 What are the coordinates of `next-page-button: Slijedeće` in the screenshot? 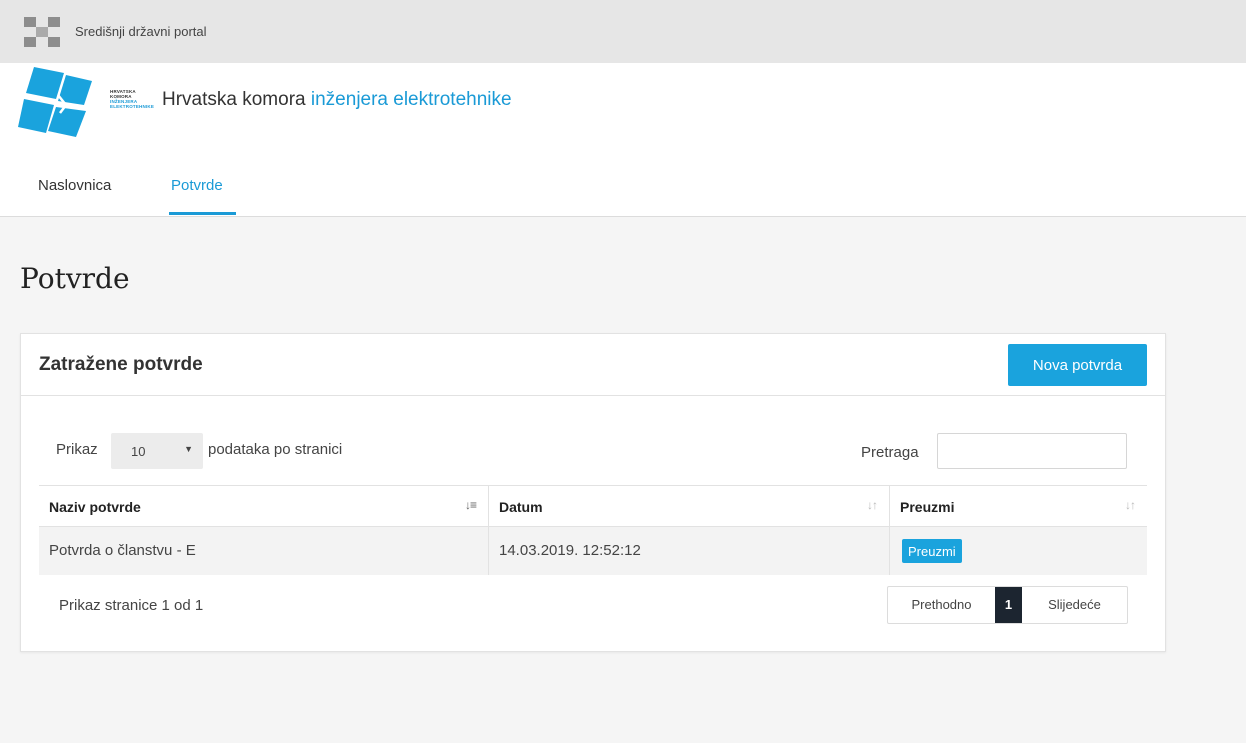 It's located at (1074, 605).